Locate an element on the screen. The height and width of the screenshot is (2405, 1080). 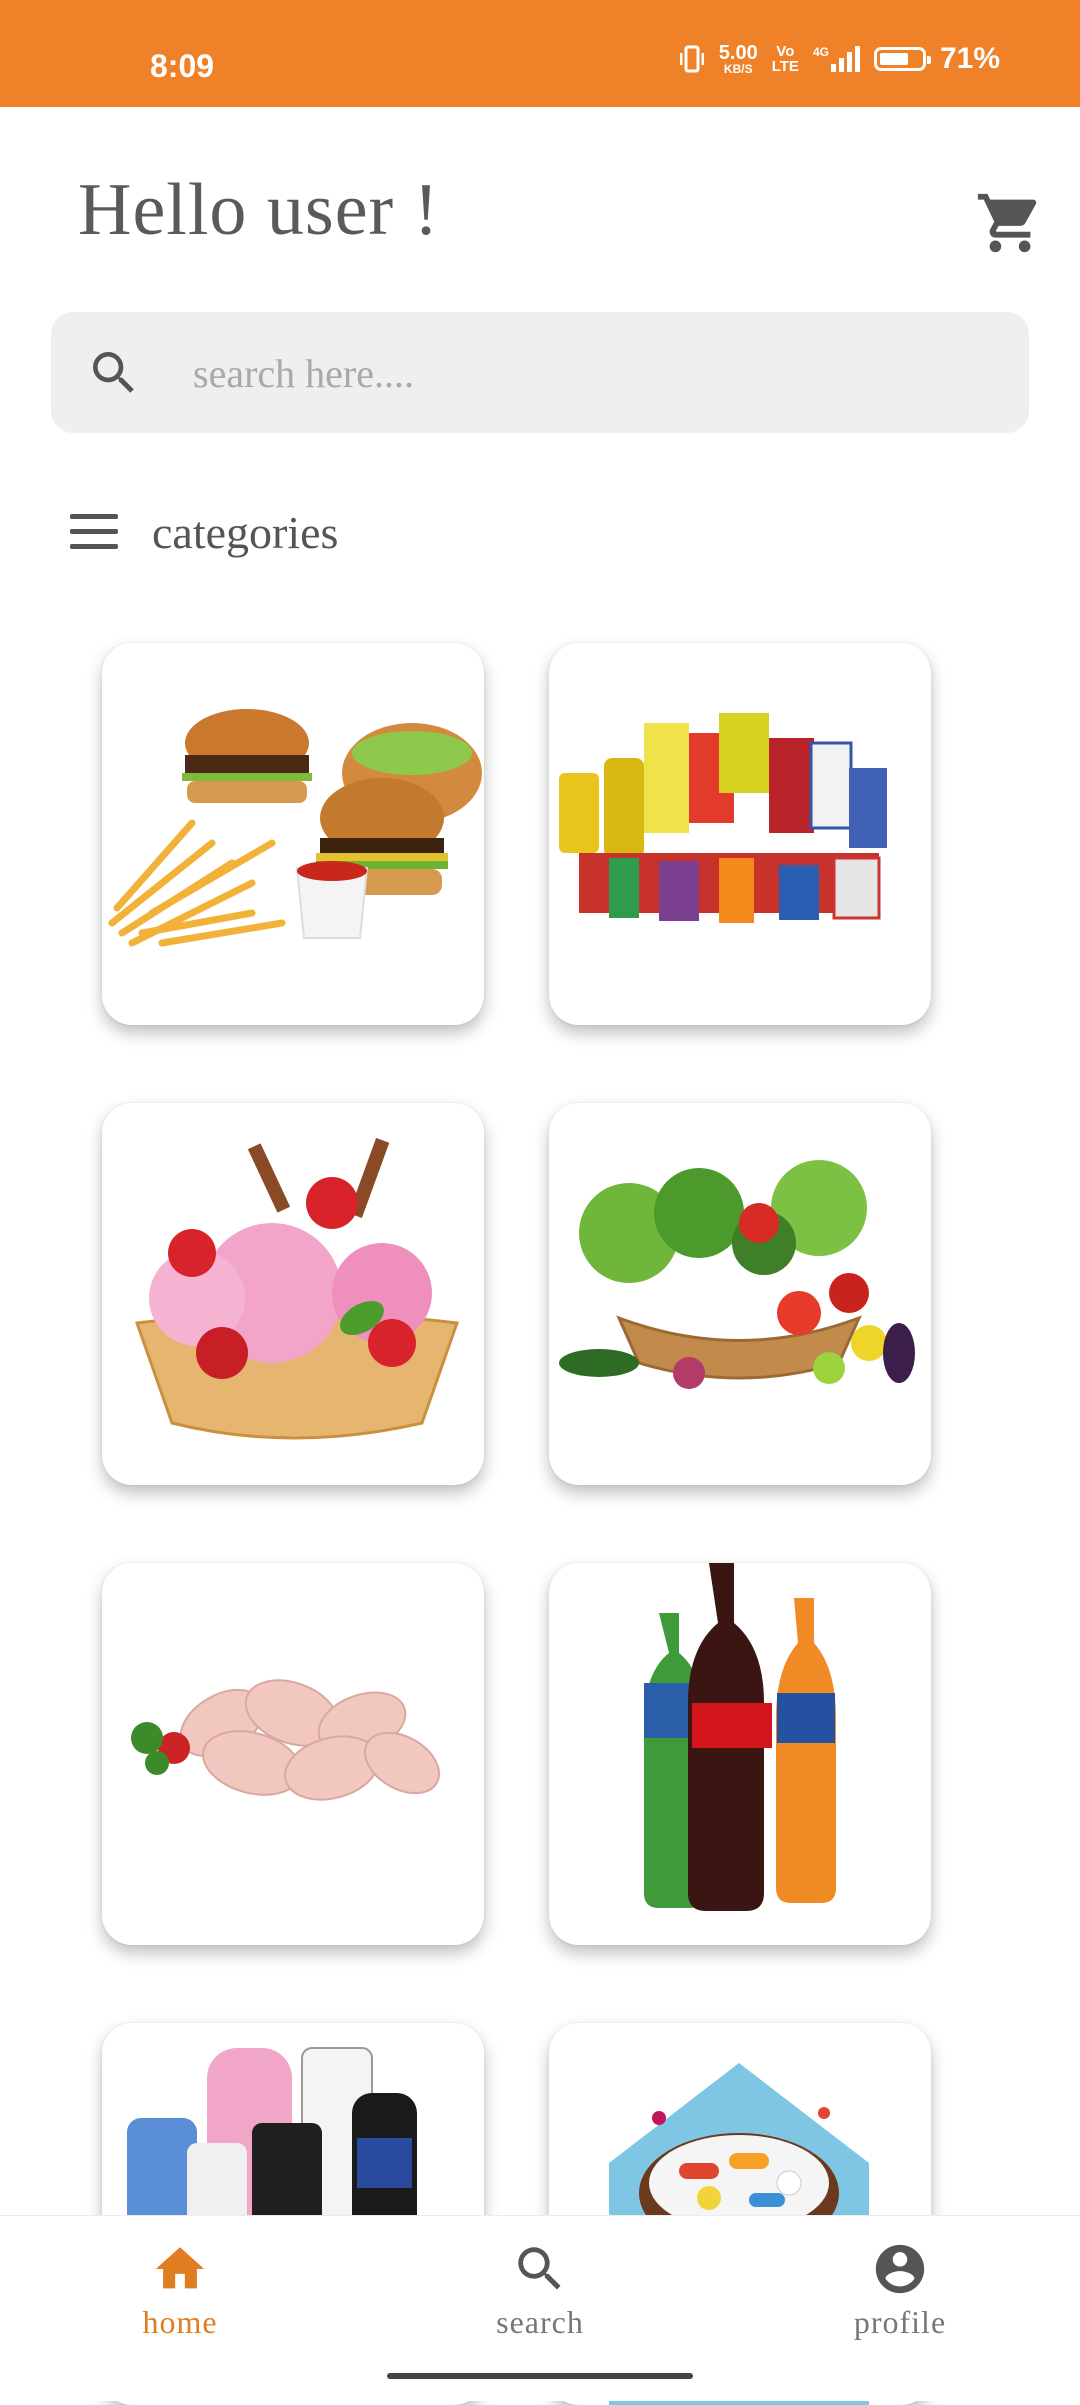
gesture-home-indicator is located at coordinates (540, 2376).